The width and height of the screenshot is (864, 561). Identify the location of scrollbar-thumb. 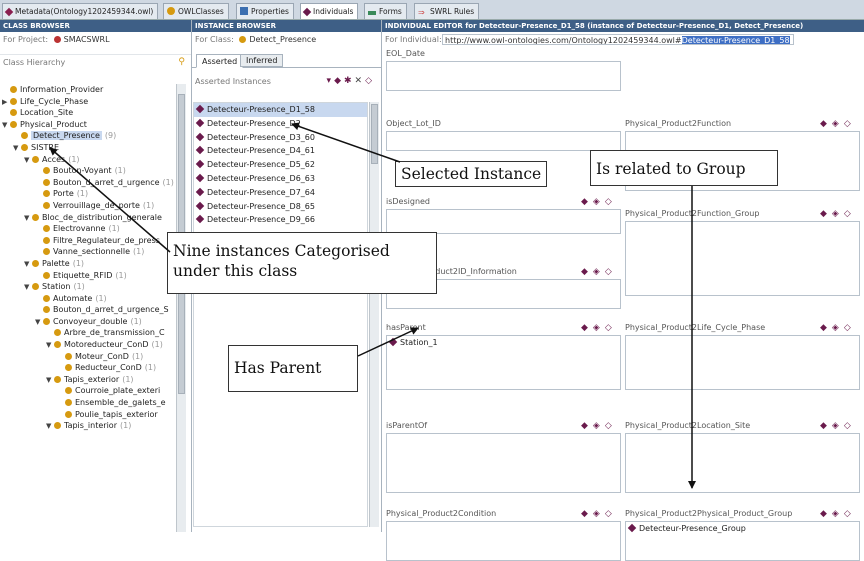
(374, 134).